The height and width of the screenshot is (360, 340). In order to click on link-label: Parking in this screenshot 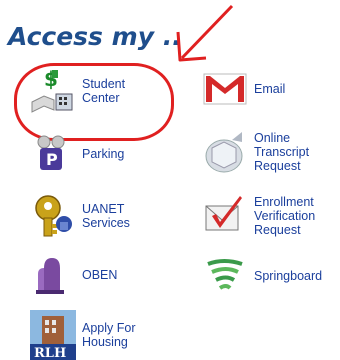, I will do `click(103, 154)`.